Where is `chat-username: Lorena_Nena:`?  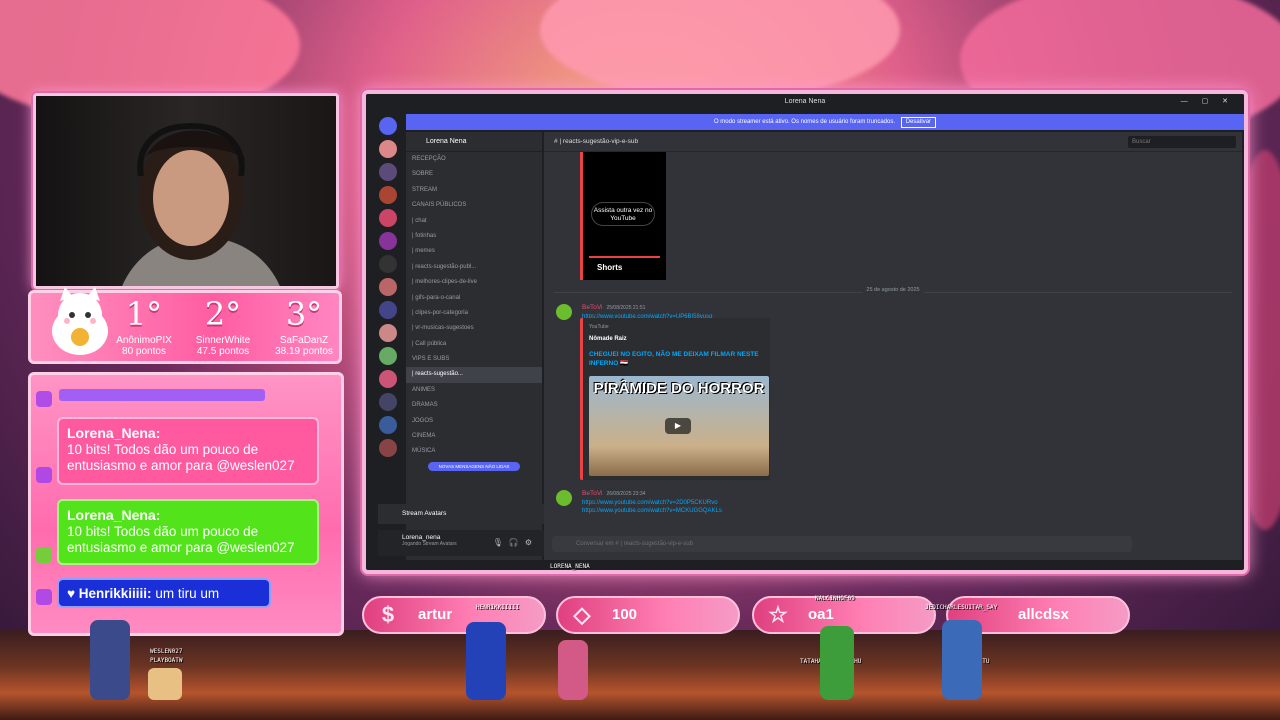
chat-username: Lorena_Nena: is located at coordinates (114, 515).